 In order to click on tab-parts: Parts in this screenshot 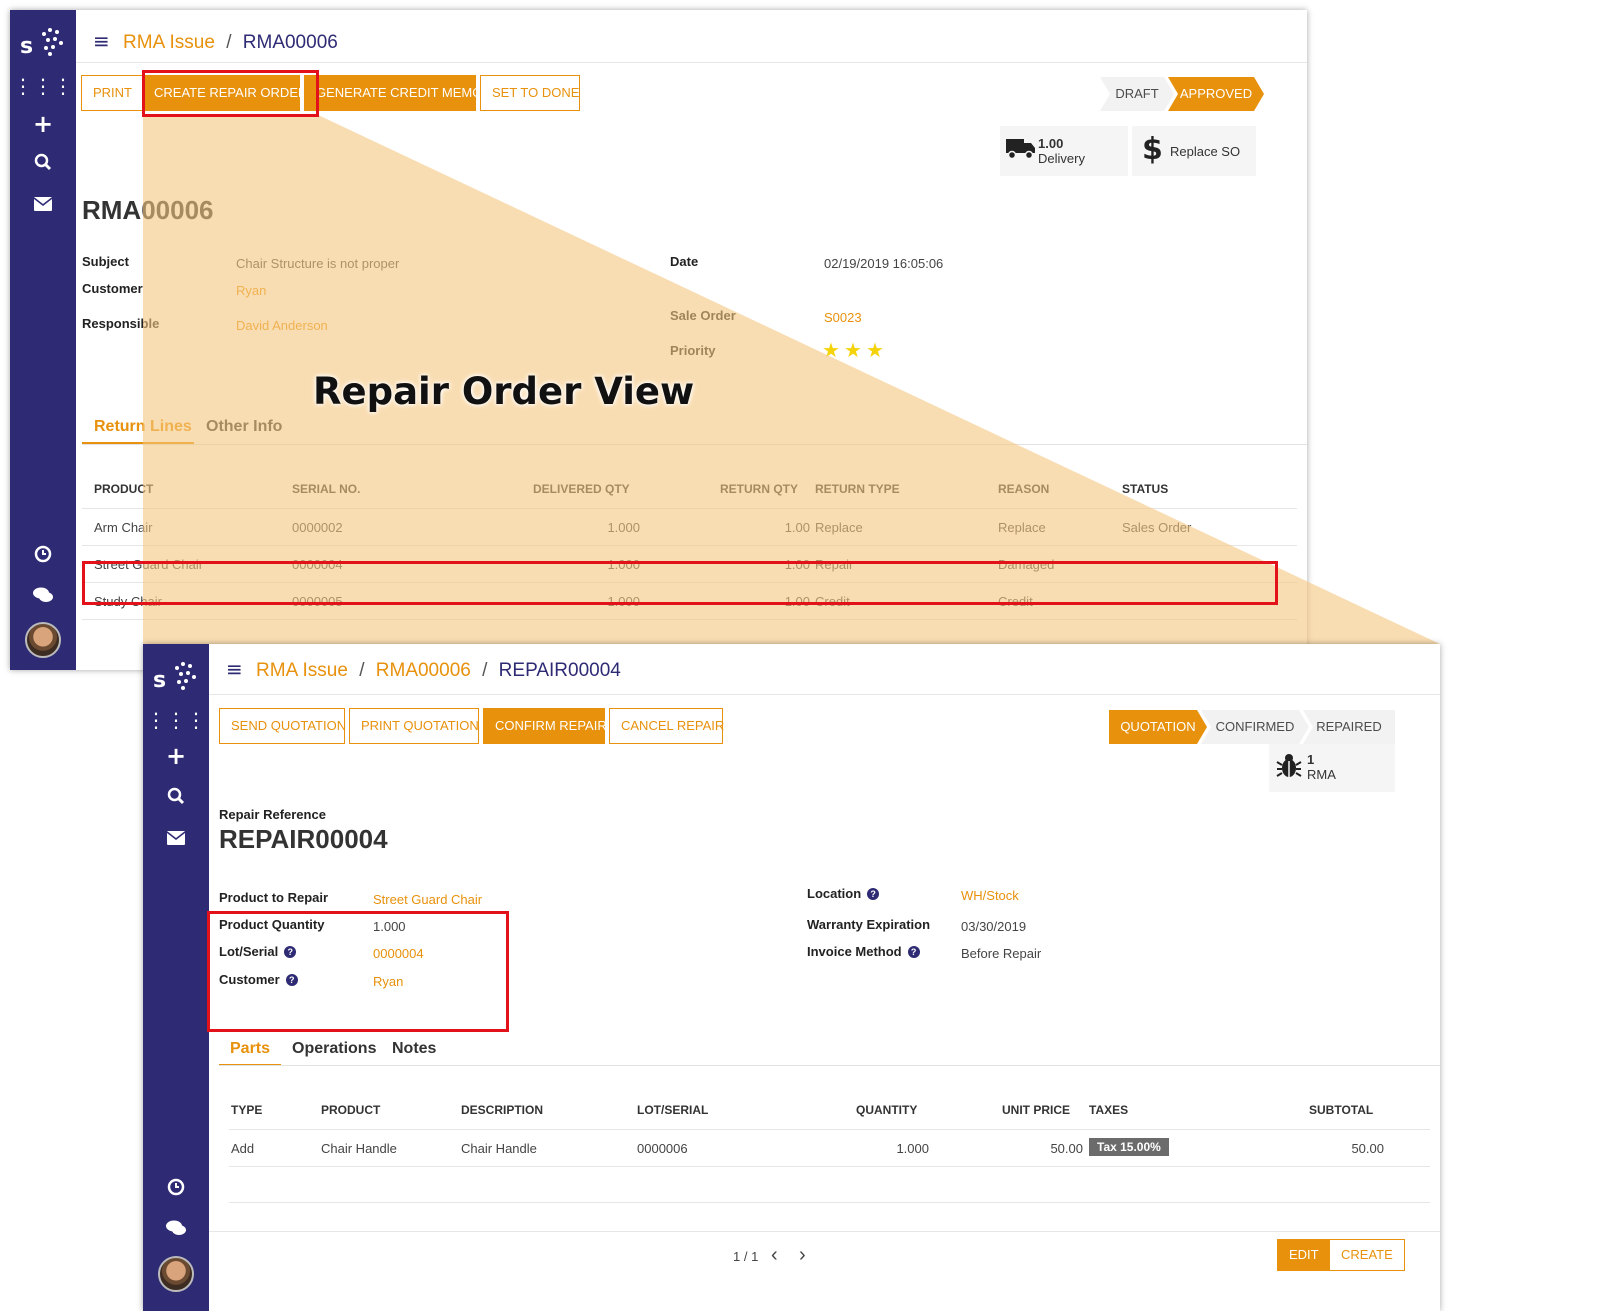, I will do `click(250, 1049)`.